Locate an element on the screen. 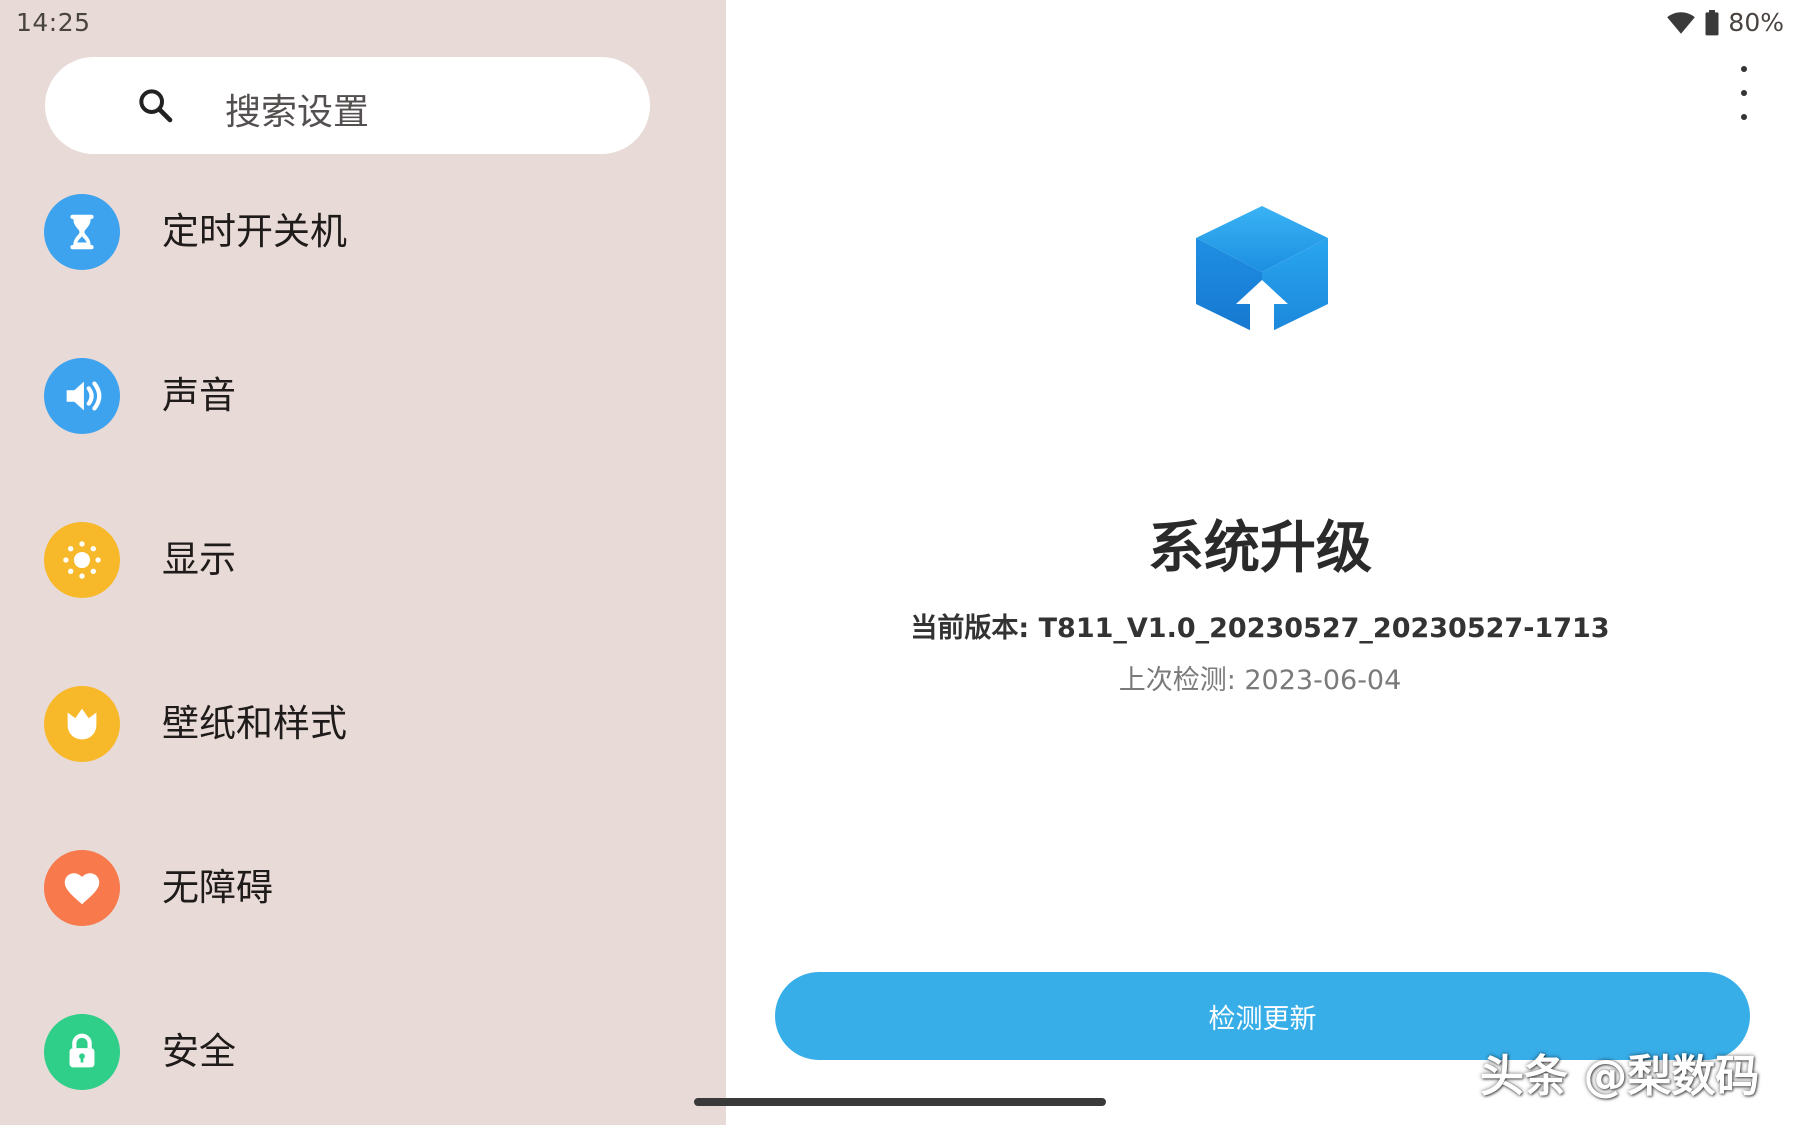 This screenshot has width=1800, height=1125. search-bar: 搜索设置 is located at coordinates (347, 105).